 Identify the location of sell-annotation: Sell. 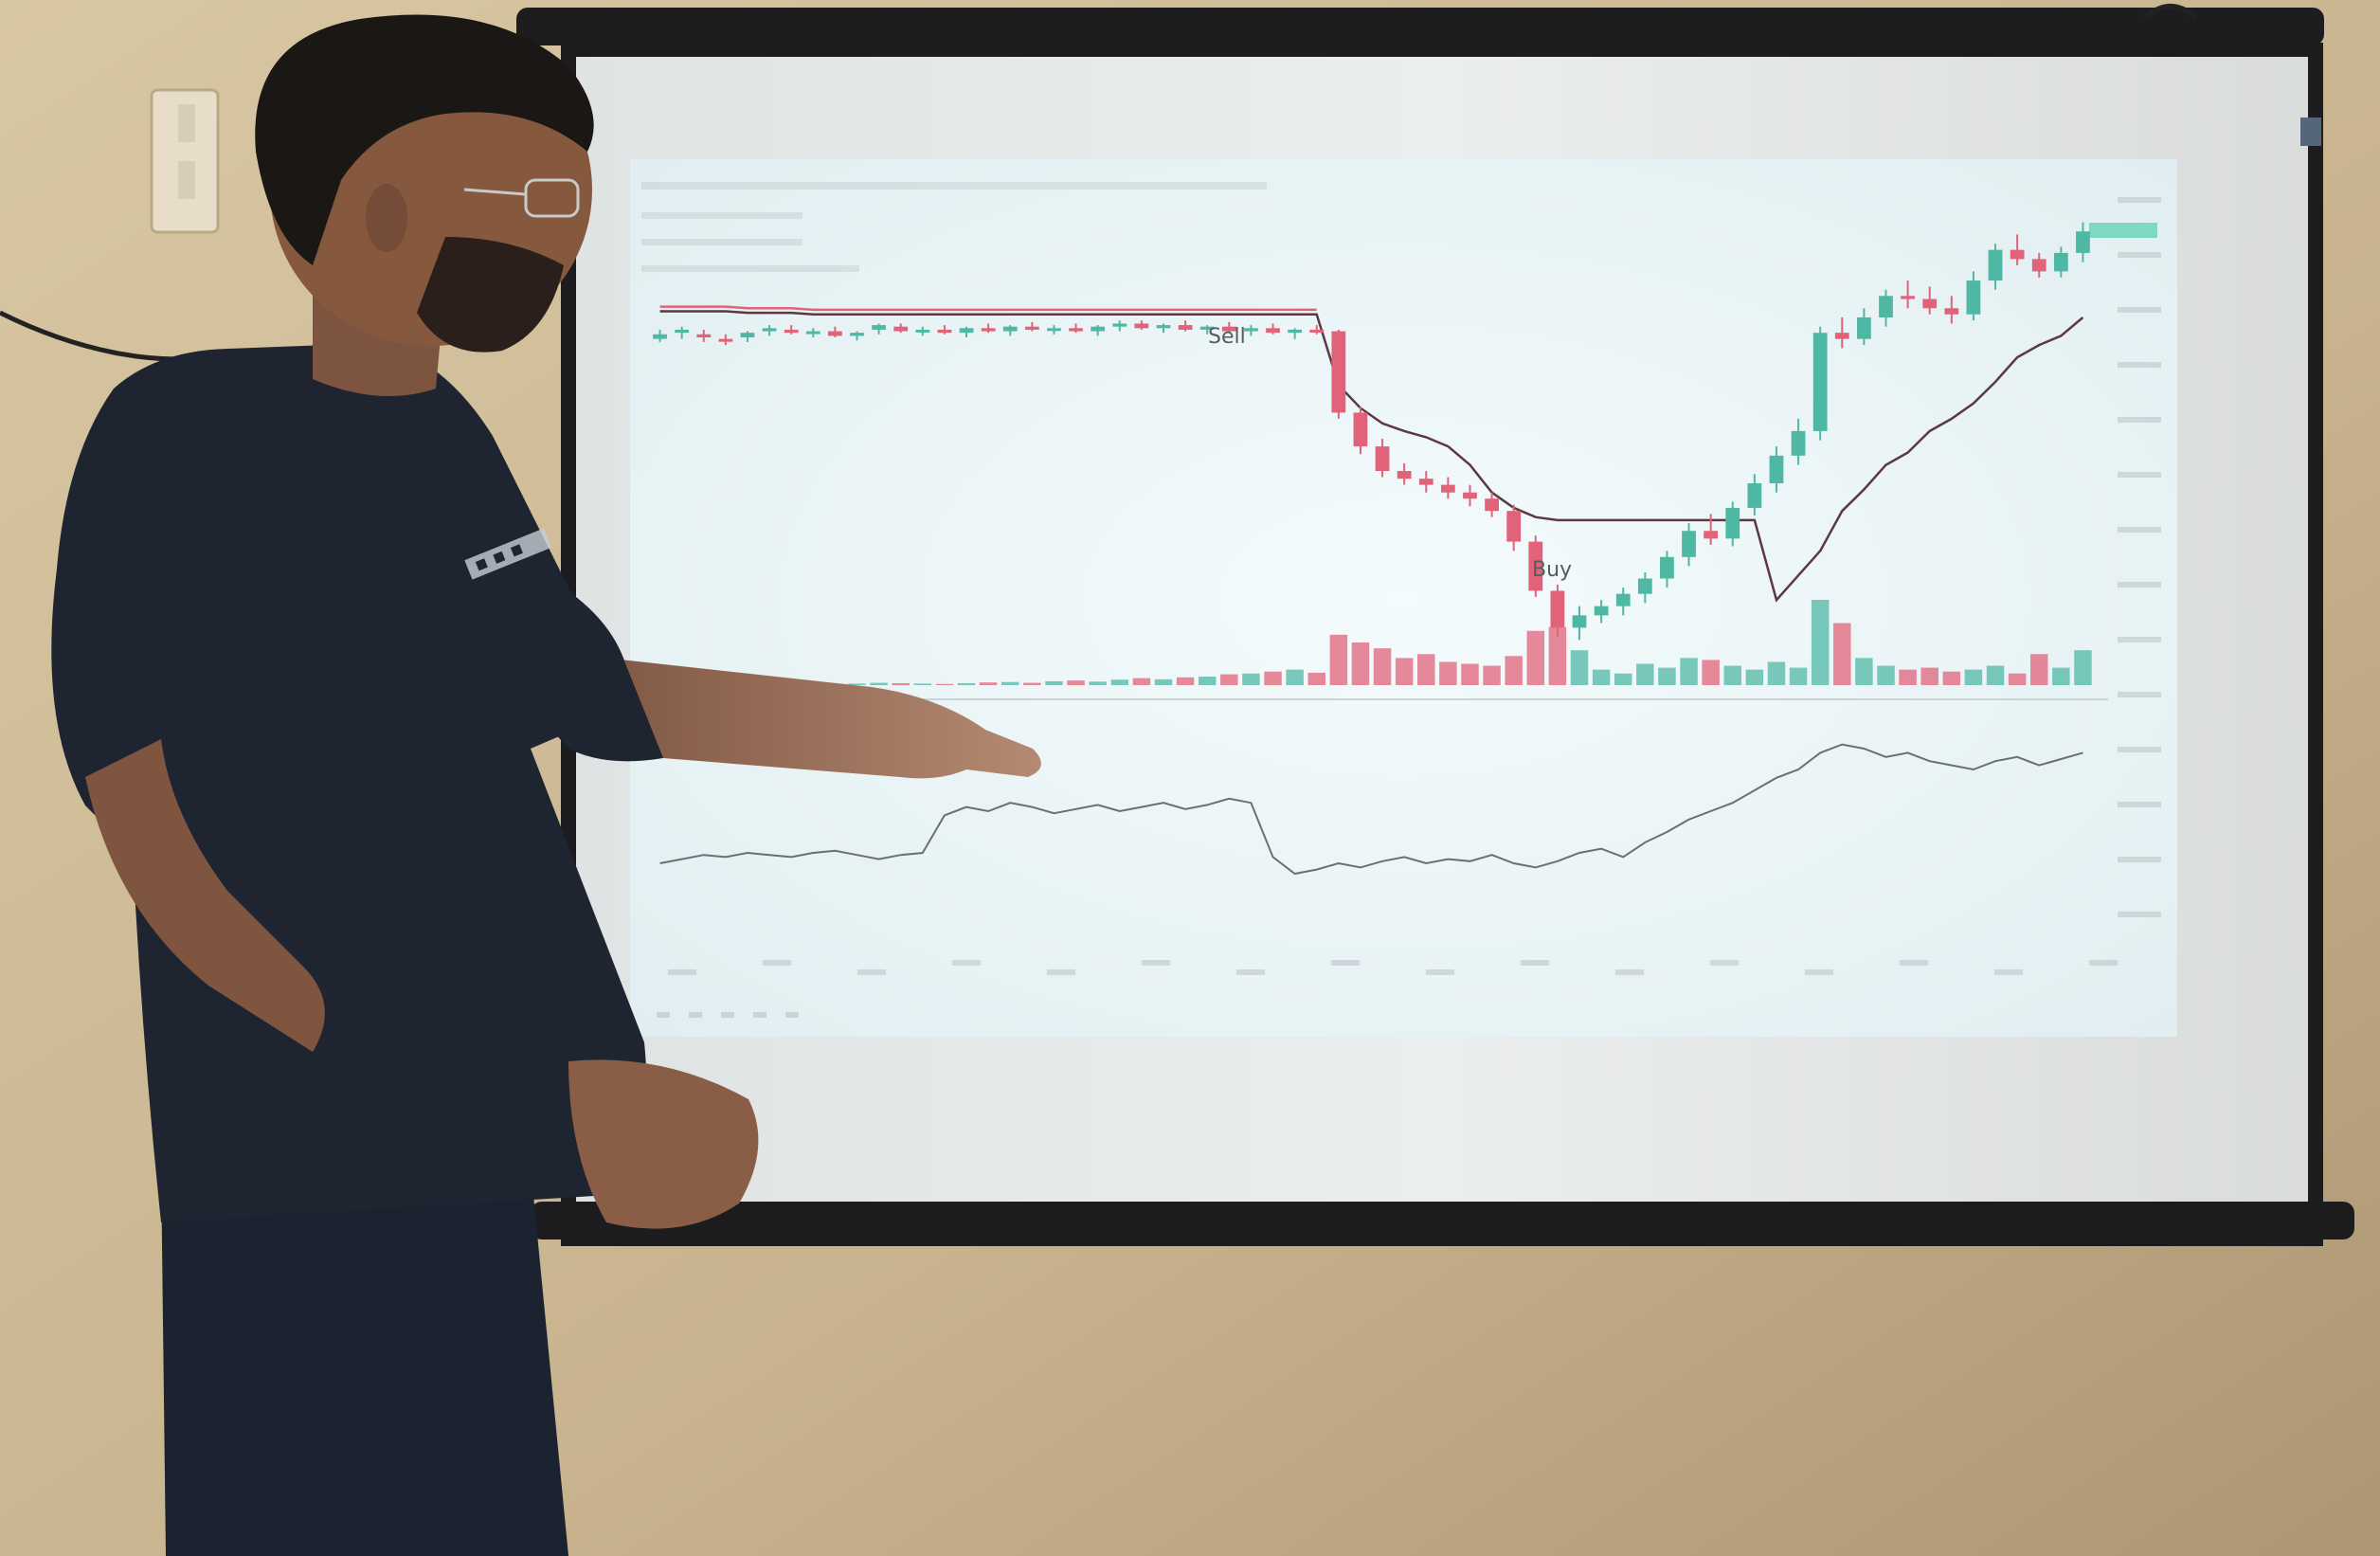
(1227, 337).